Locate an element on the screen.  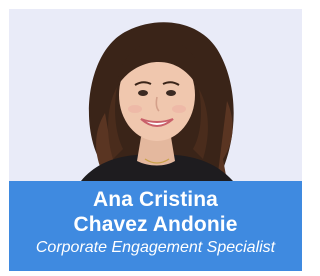
job-title: Corporate Engagement Specialist is located at coordinates (155, 247).